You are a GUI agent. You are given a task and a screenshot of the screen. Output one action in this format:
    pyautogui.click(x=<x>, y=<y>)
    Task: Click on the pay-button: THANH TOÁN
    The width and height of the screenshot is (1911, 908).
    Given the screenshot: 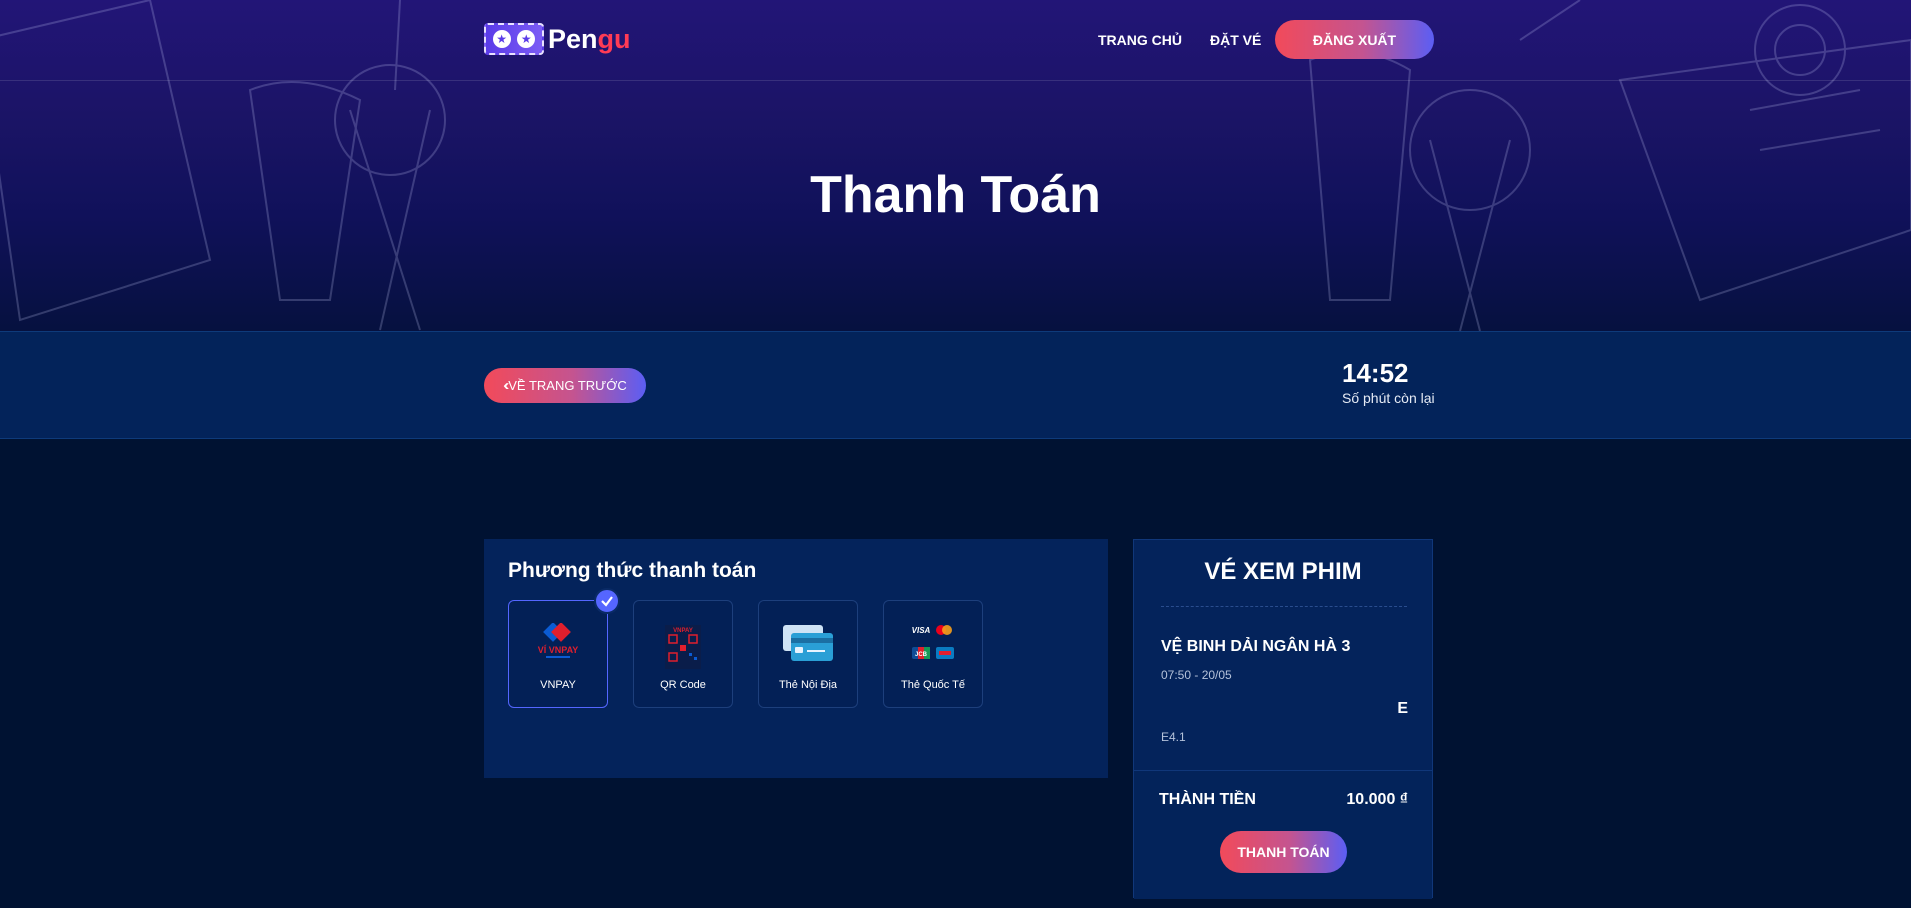 What is the action you would take?
    pyautogui.click(x=1283, y=852)
    